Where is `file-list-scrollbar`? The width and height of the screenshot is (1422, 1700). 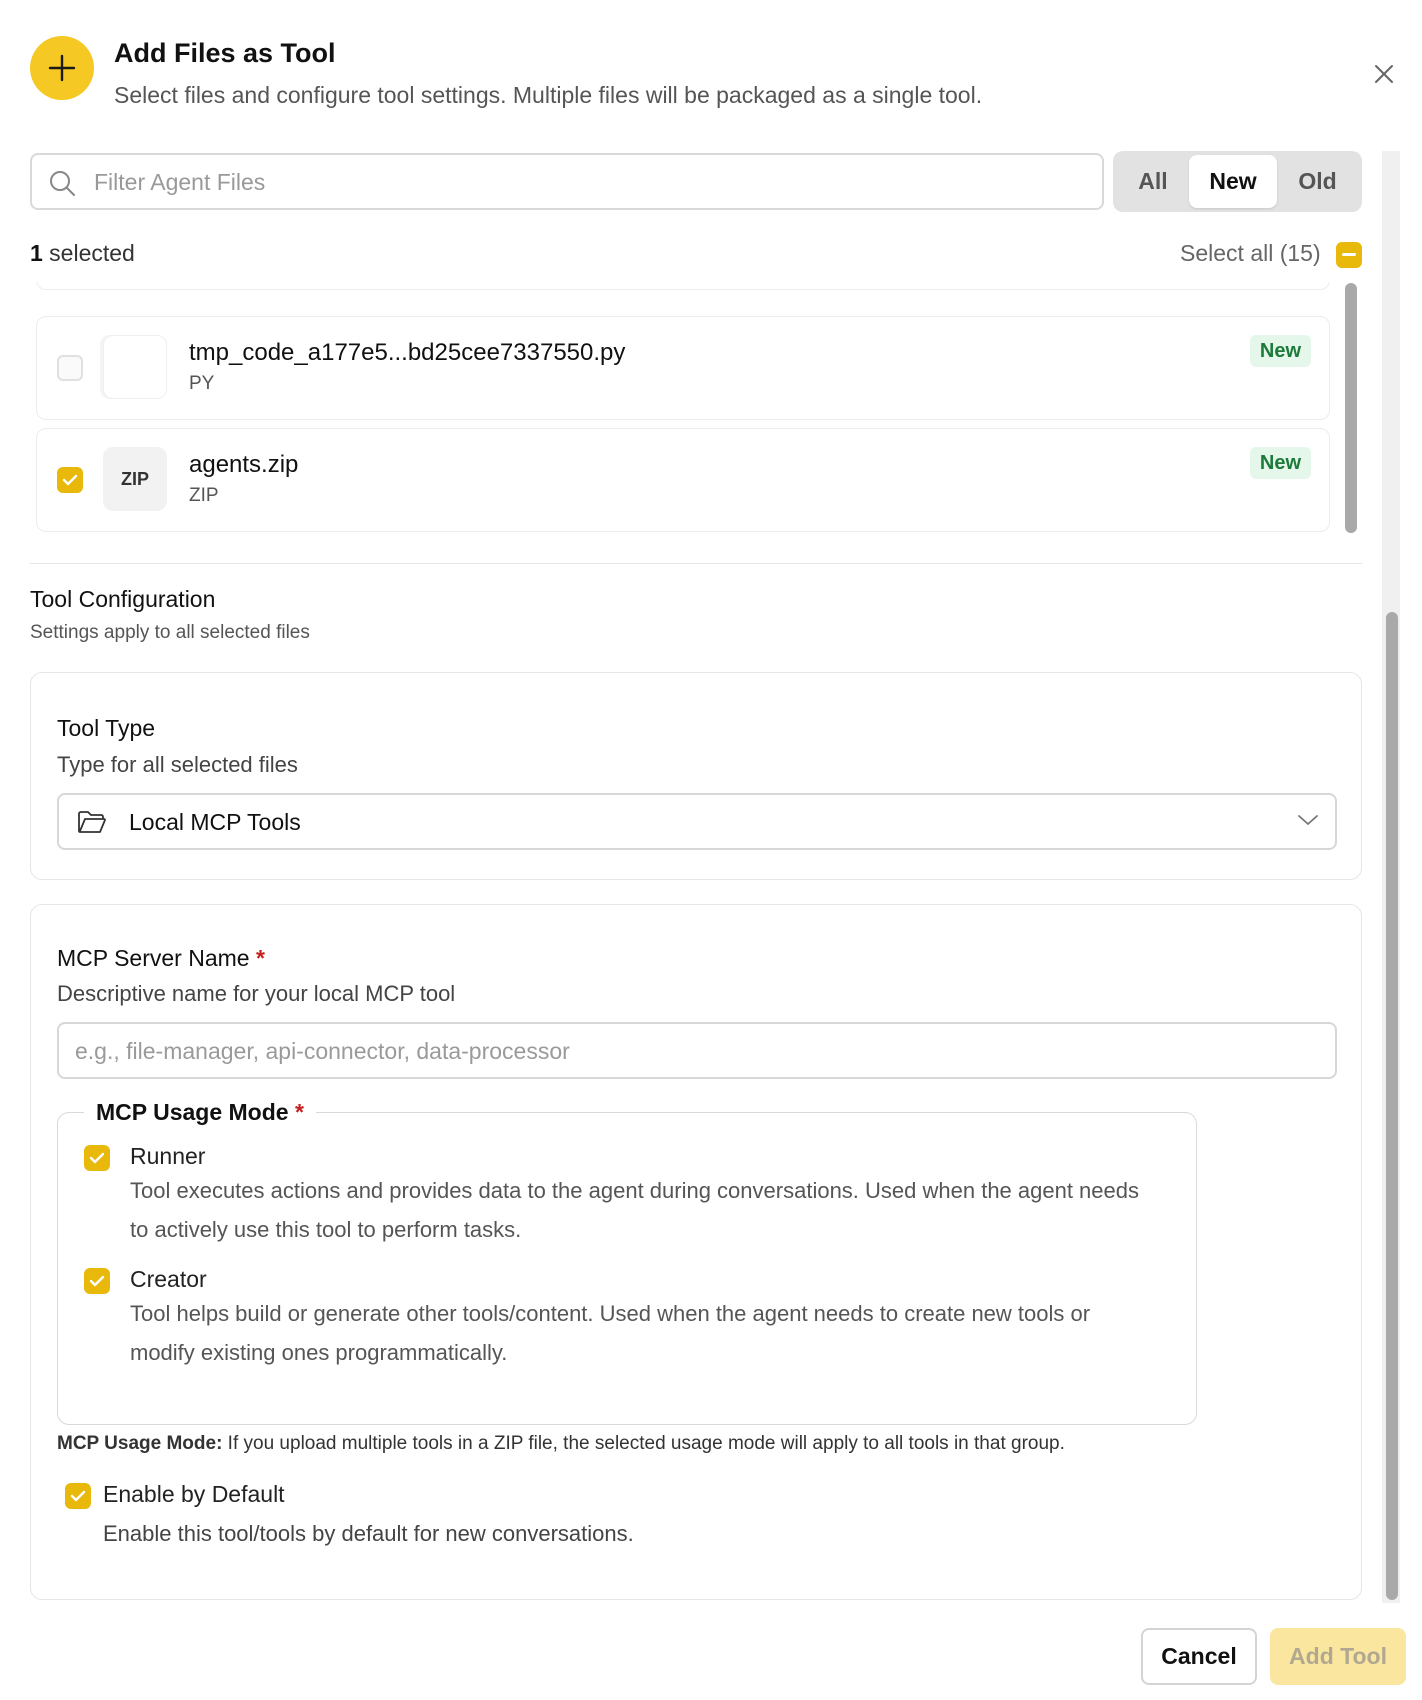 file-list-scrollbar is located at coordinates (1351, 408).